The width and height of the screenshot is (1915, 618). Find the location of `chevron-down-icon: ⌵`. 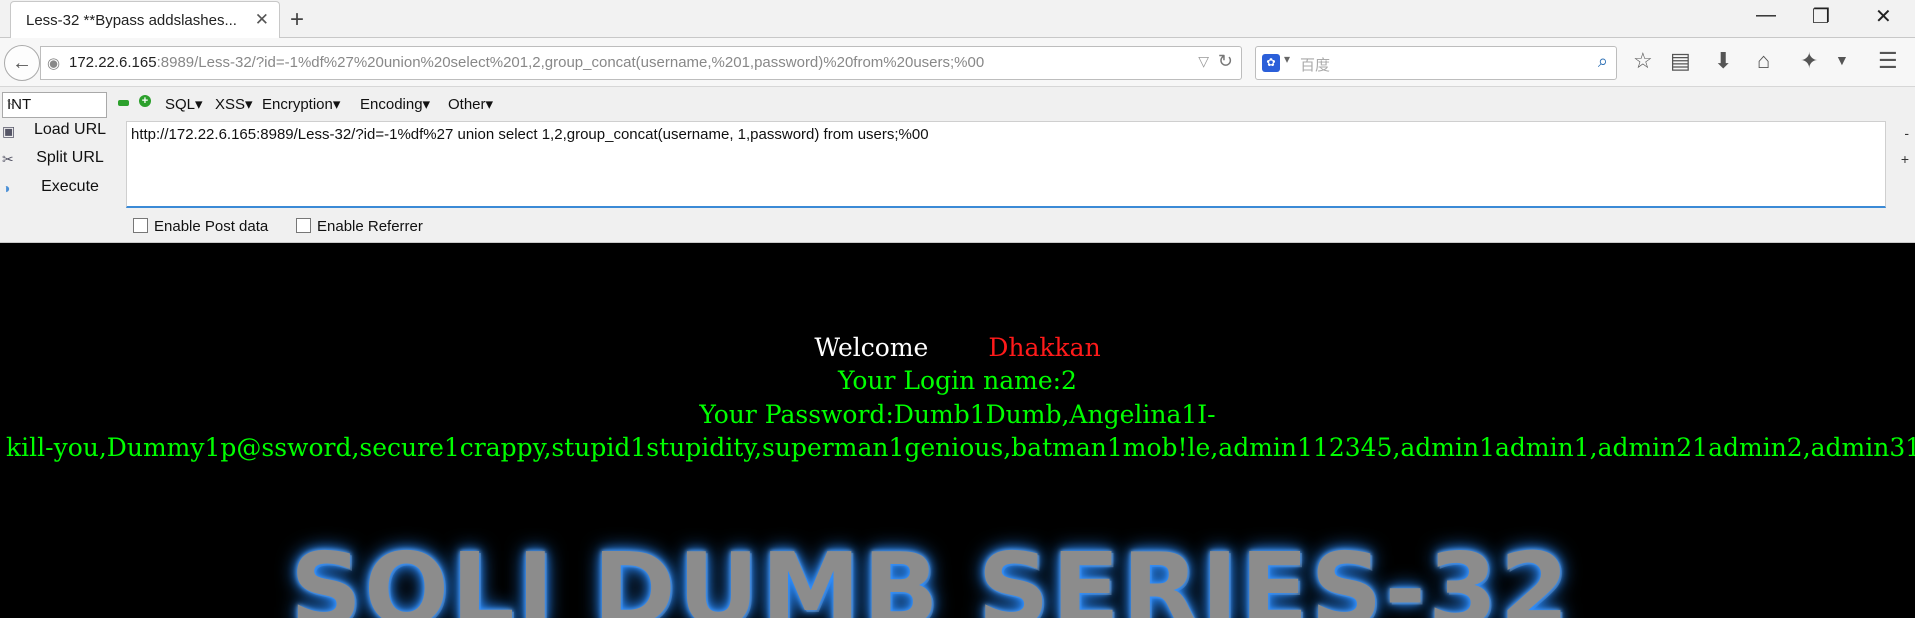

chevron-down-icon: ⌵ is located at coordinates (12, 101).